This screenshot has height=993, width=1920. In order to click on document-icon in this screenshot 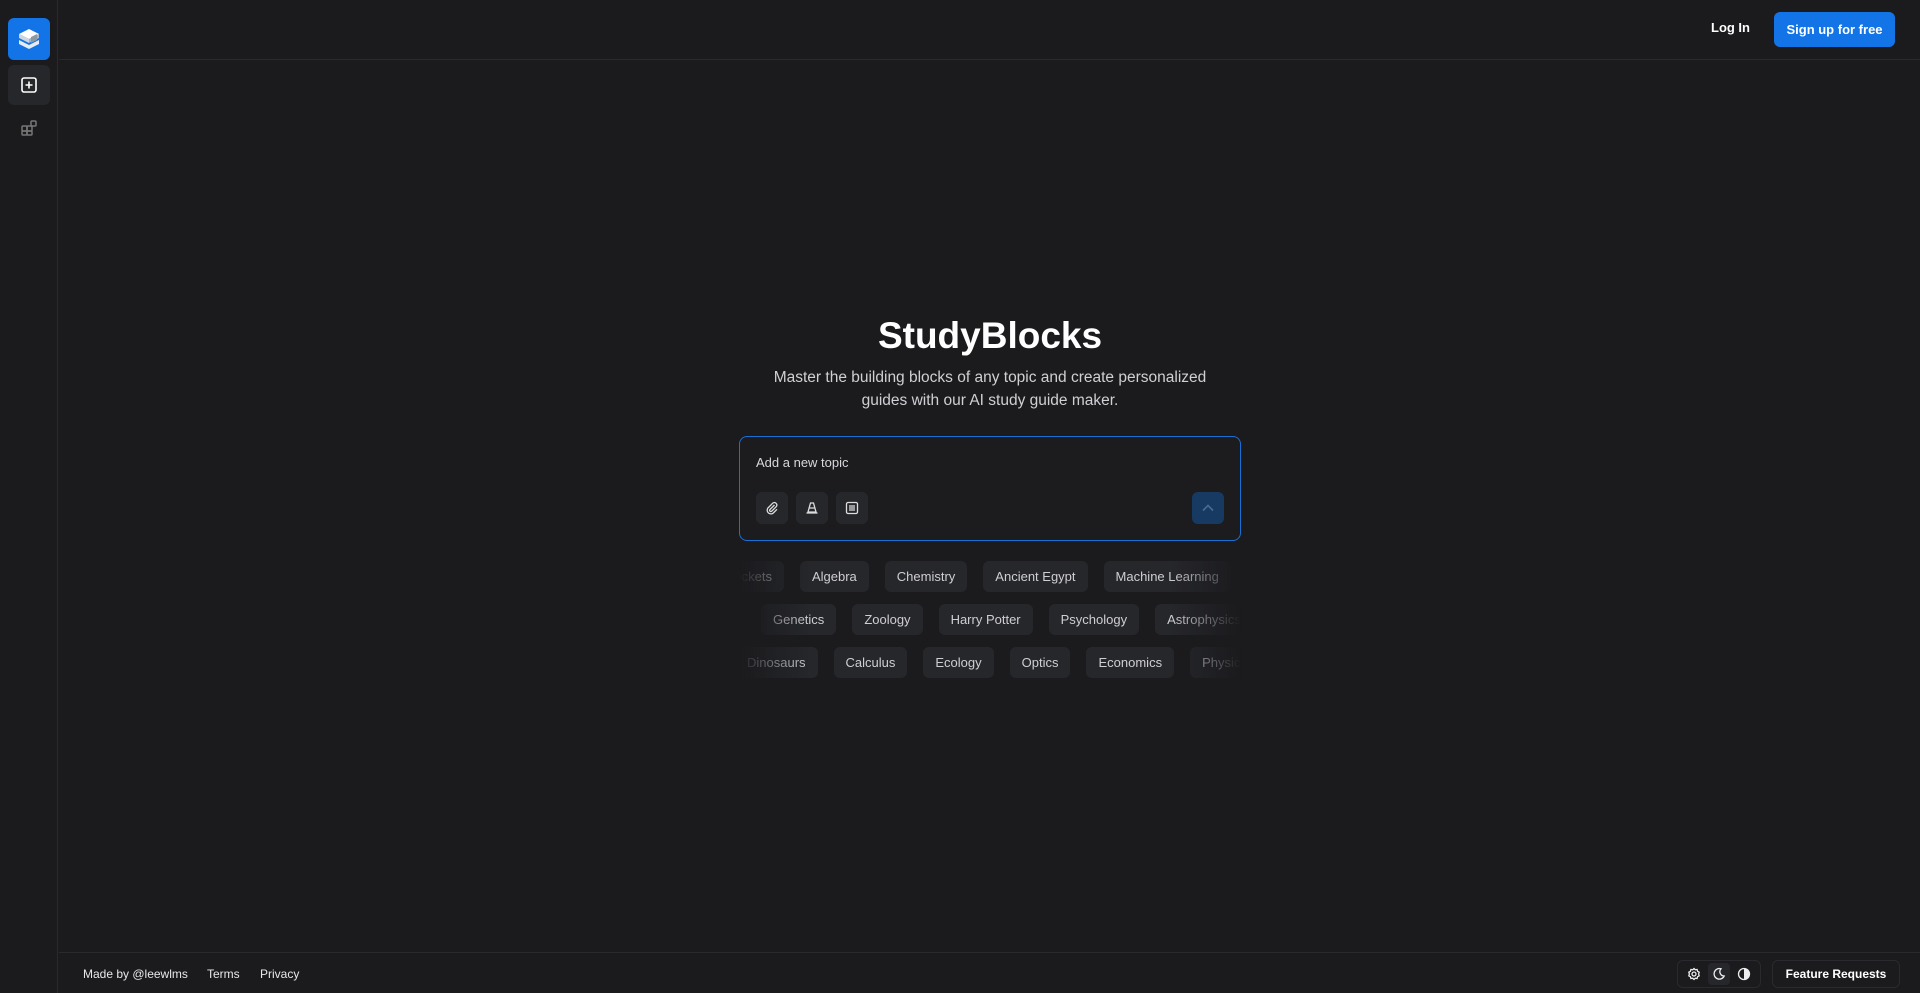, I will do `click(852, 508)`.